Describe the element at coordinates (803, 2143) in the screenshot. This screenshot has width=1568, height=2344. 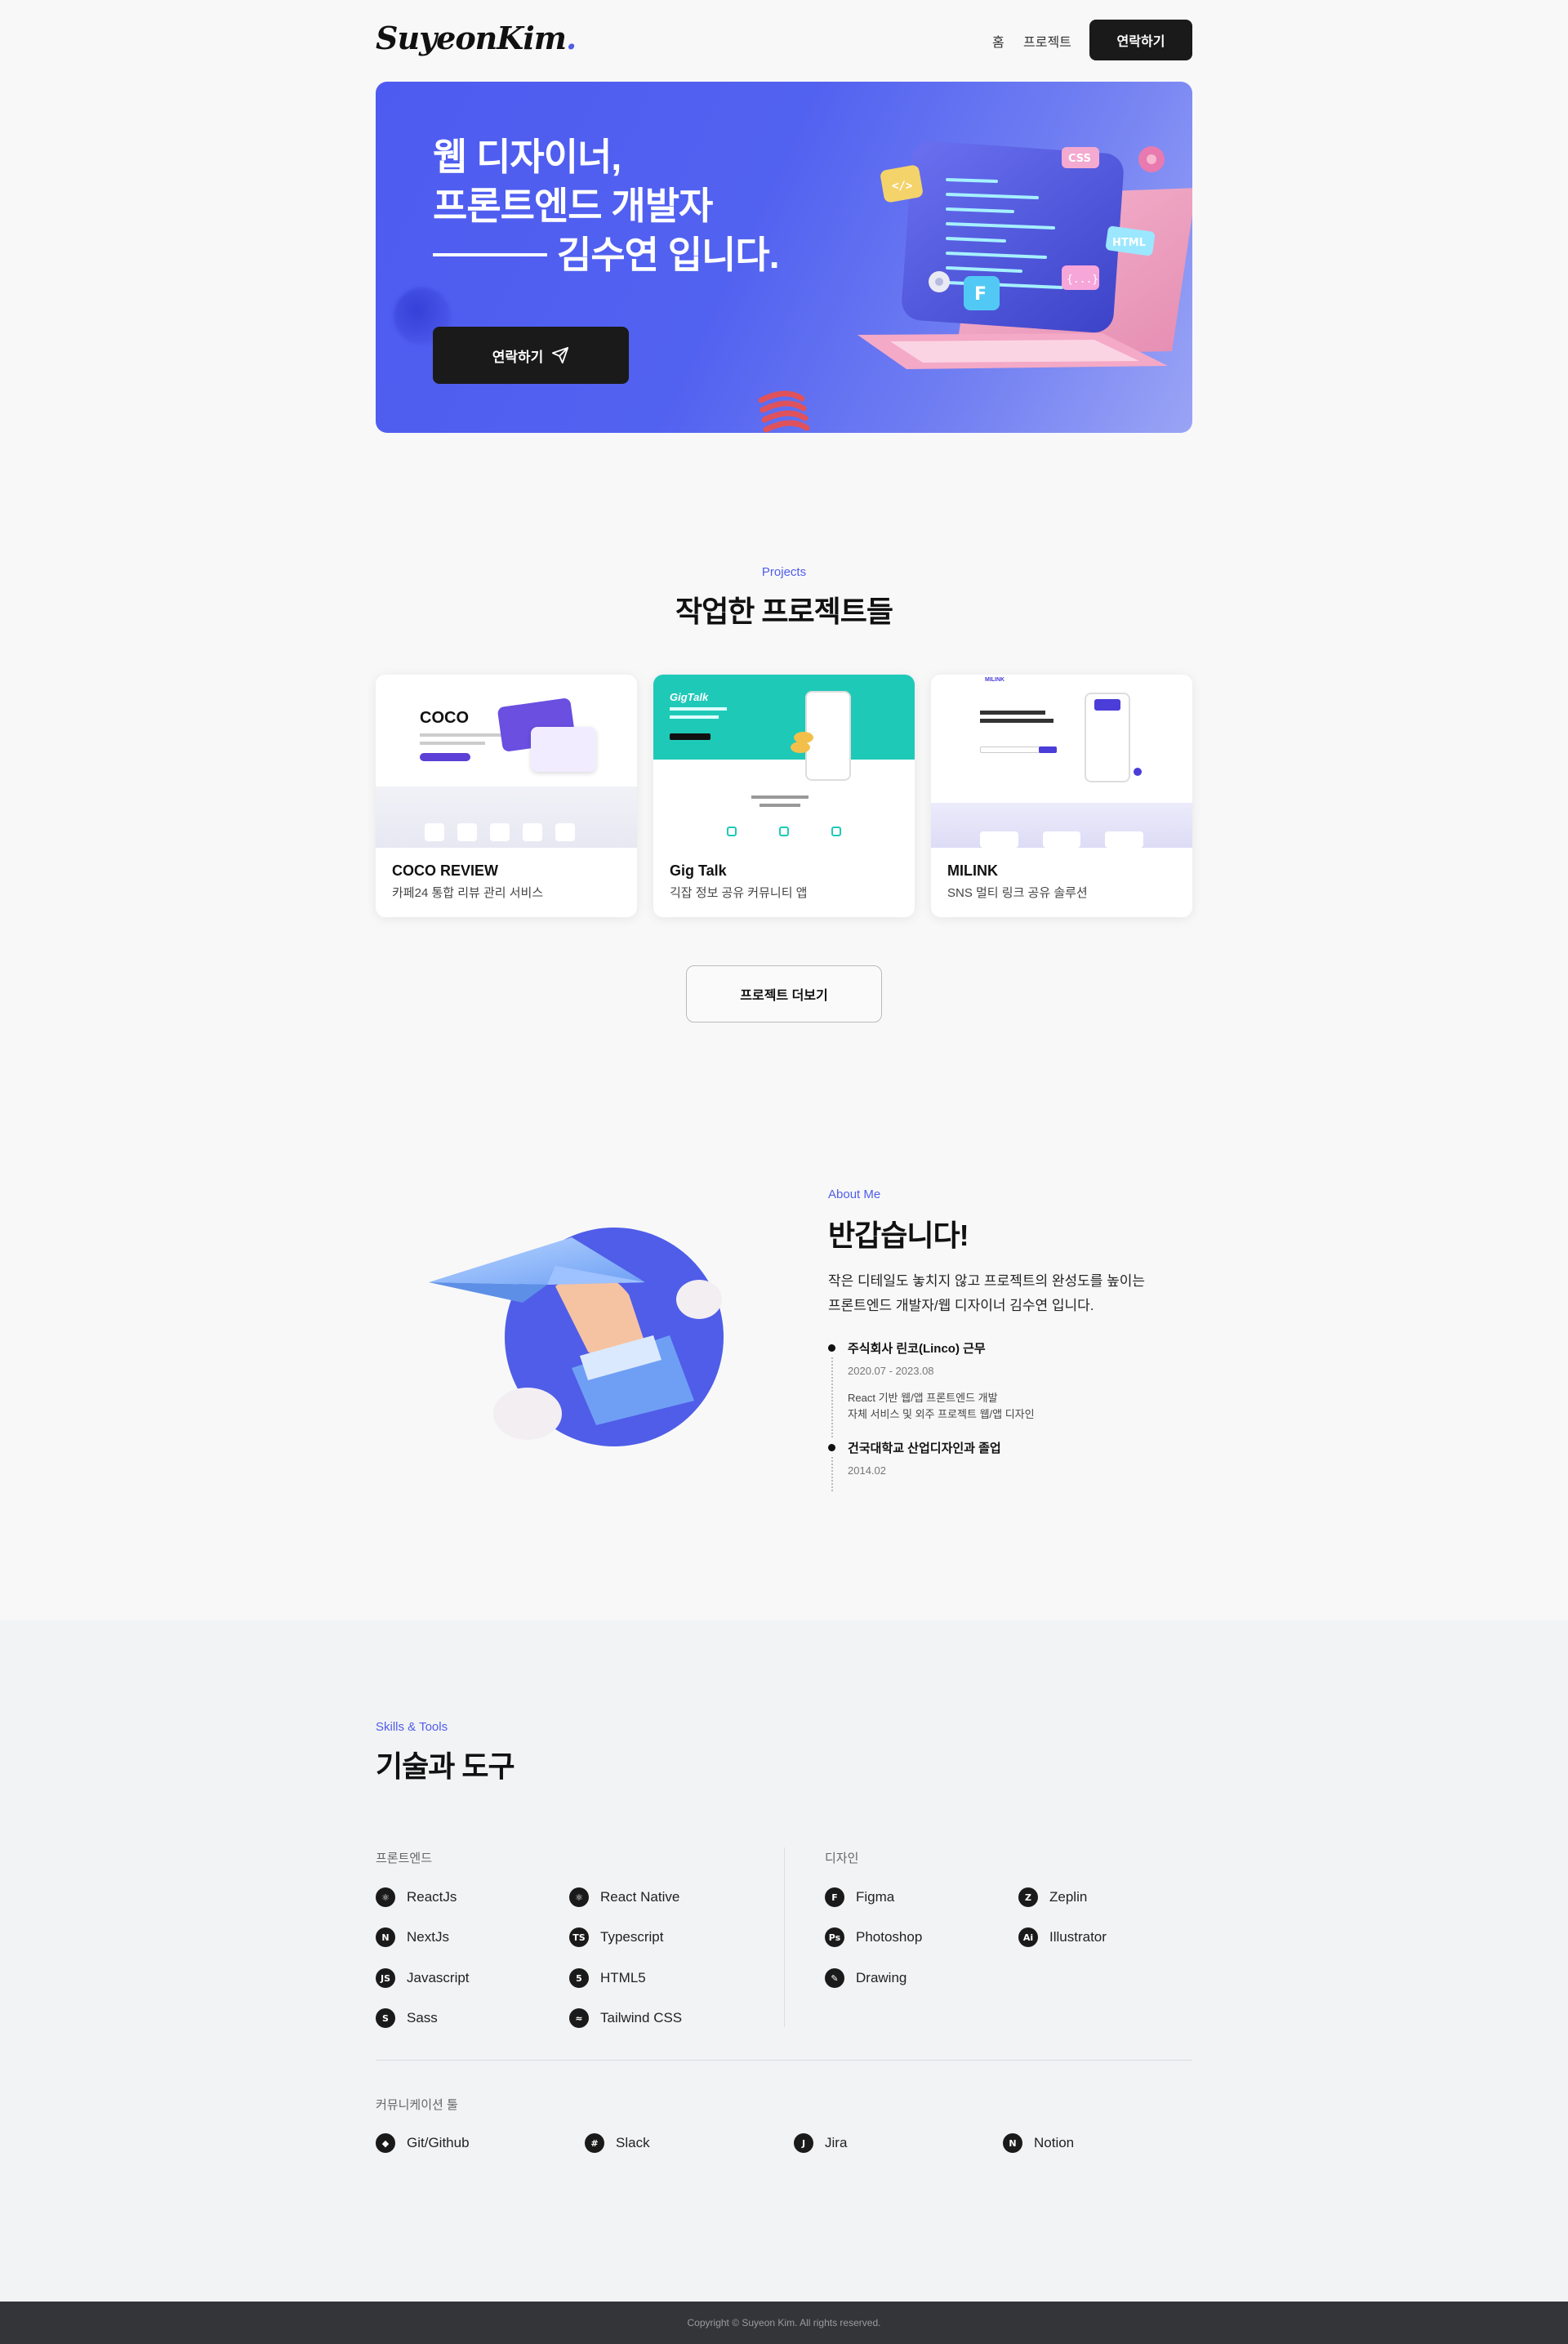
I see `jira-icon: J` at that location.